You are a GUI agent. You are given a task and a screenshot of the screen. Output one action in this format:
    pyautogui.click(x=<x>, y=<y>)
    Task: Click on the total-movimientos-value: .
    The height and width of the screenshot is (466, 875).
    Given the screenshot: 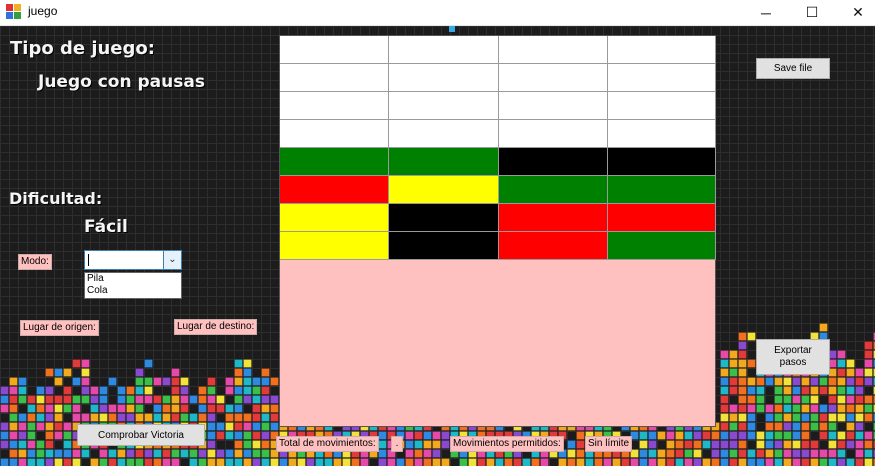 What is the action you would take?
    pyautogui.click(x=397, y=444)
    